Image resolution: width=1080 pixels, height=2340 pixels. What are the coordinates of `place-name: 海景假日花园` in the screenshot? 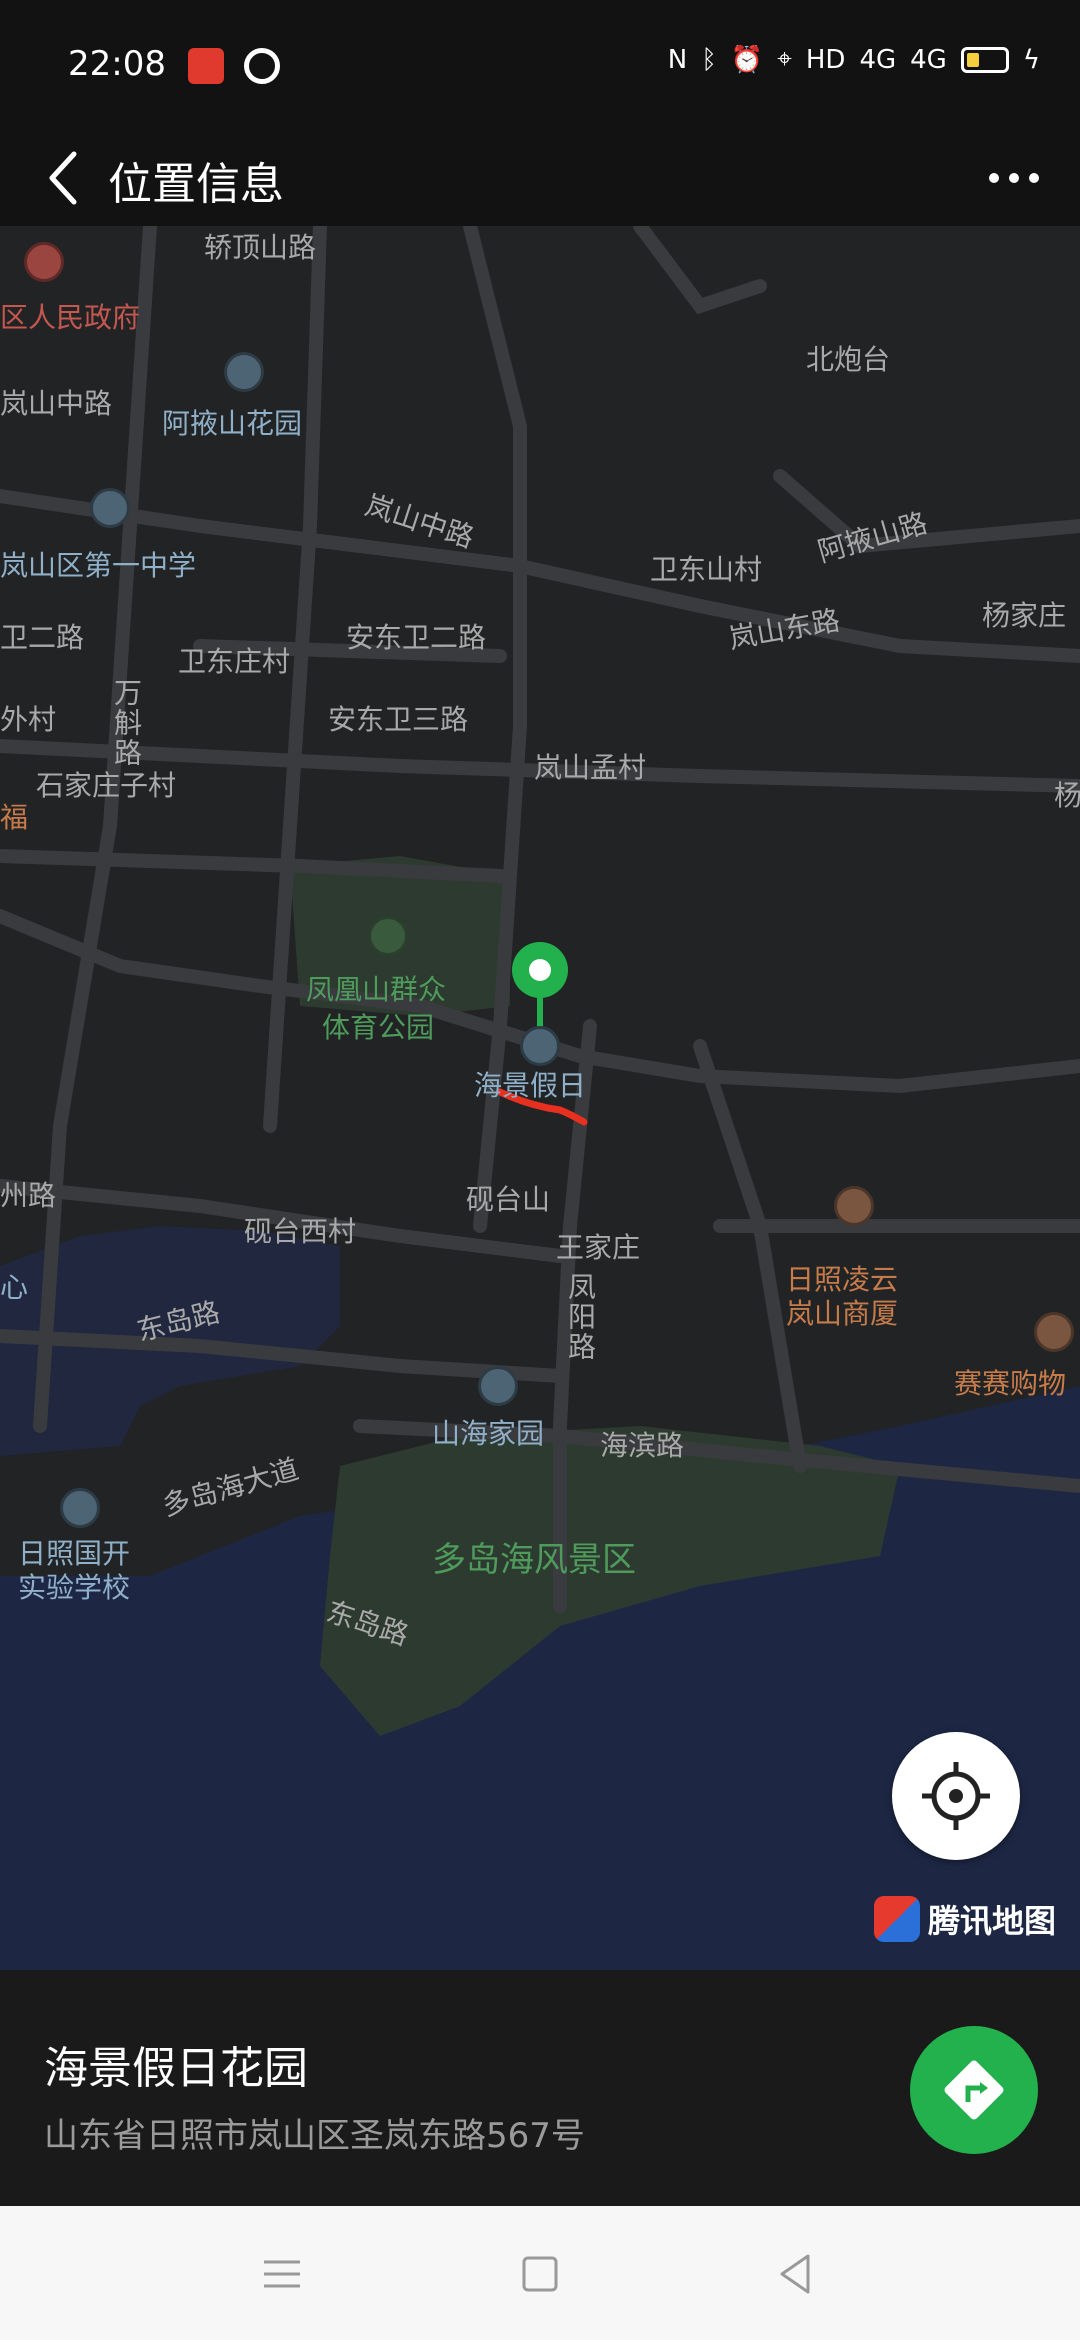 It's located at (176, 2068).